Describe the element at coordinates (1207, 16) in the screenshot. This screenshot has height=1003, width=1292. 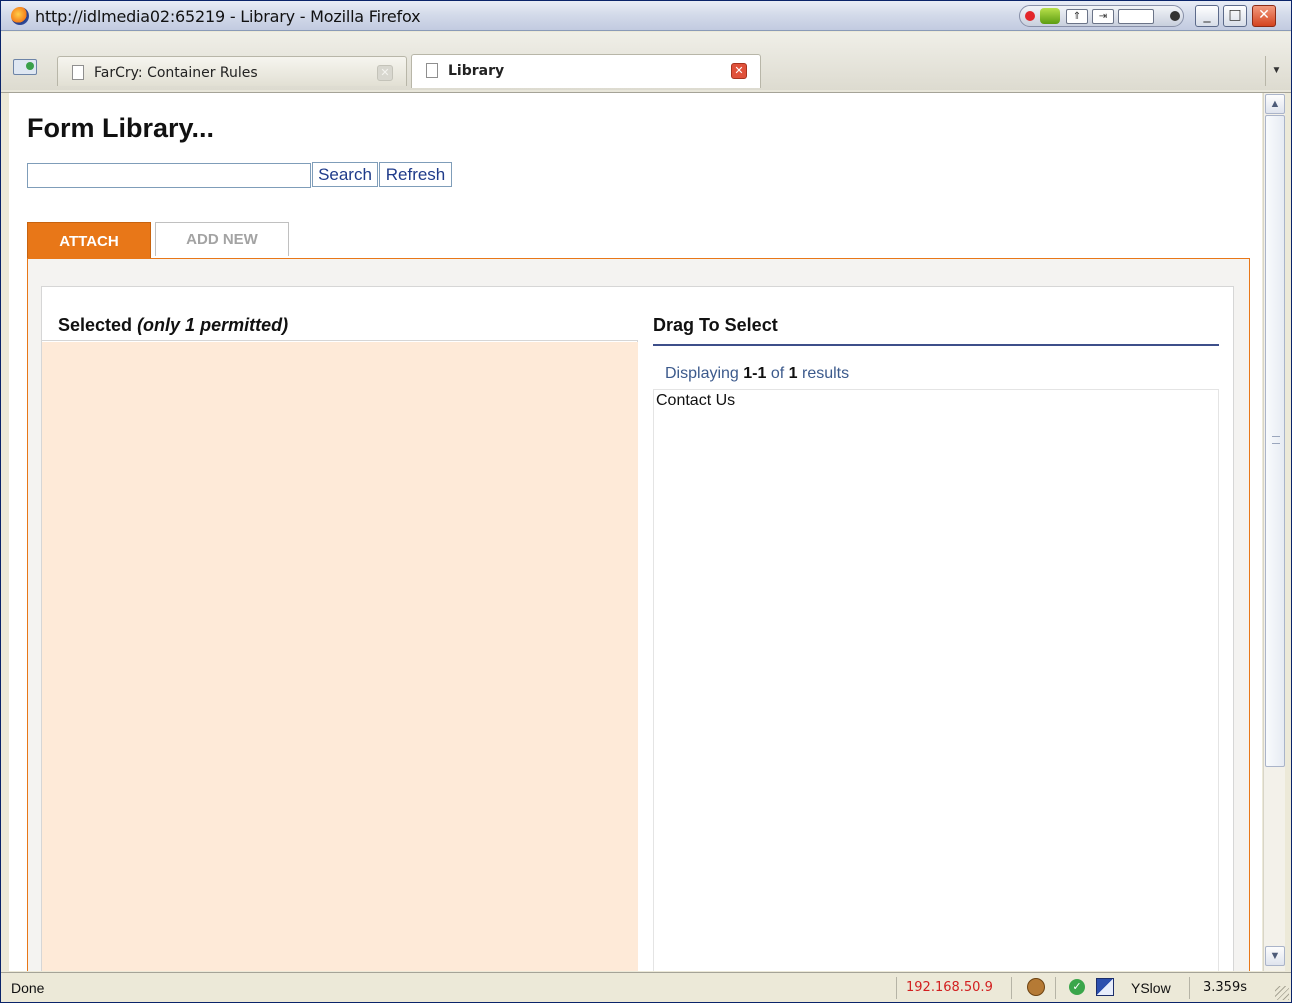
I see `minimize-button: _` at that location.